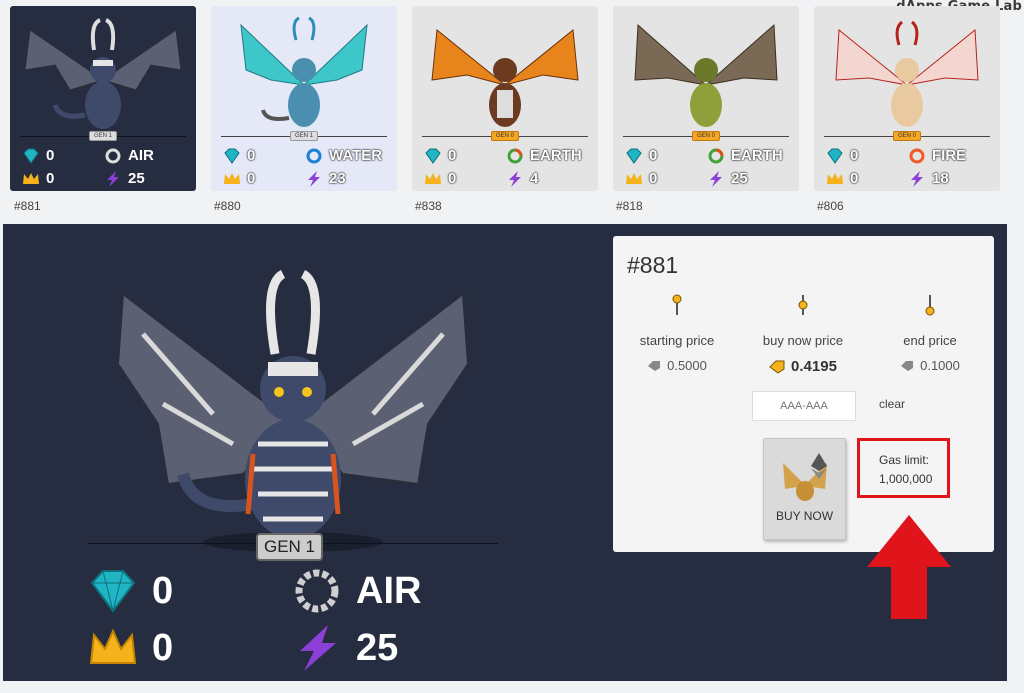  I want to click on dragon-card-806: GEN 0 0 FIRE 0 18, so click(907, 98).